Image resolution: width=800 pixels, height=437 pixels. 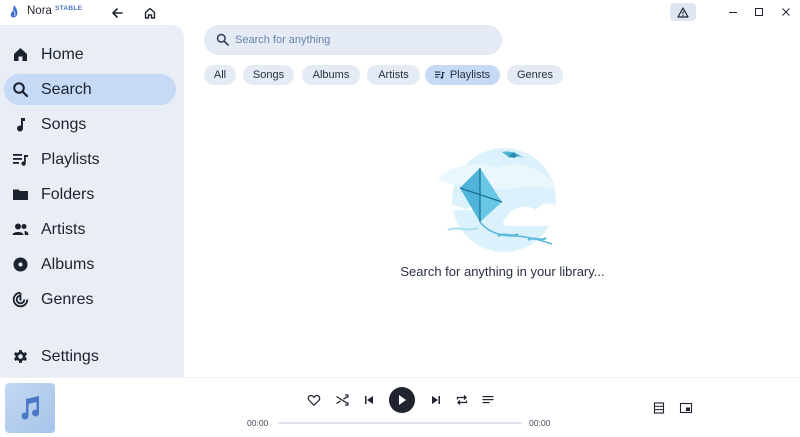 I want to click on heart-icon, so click(x=314, y=400).